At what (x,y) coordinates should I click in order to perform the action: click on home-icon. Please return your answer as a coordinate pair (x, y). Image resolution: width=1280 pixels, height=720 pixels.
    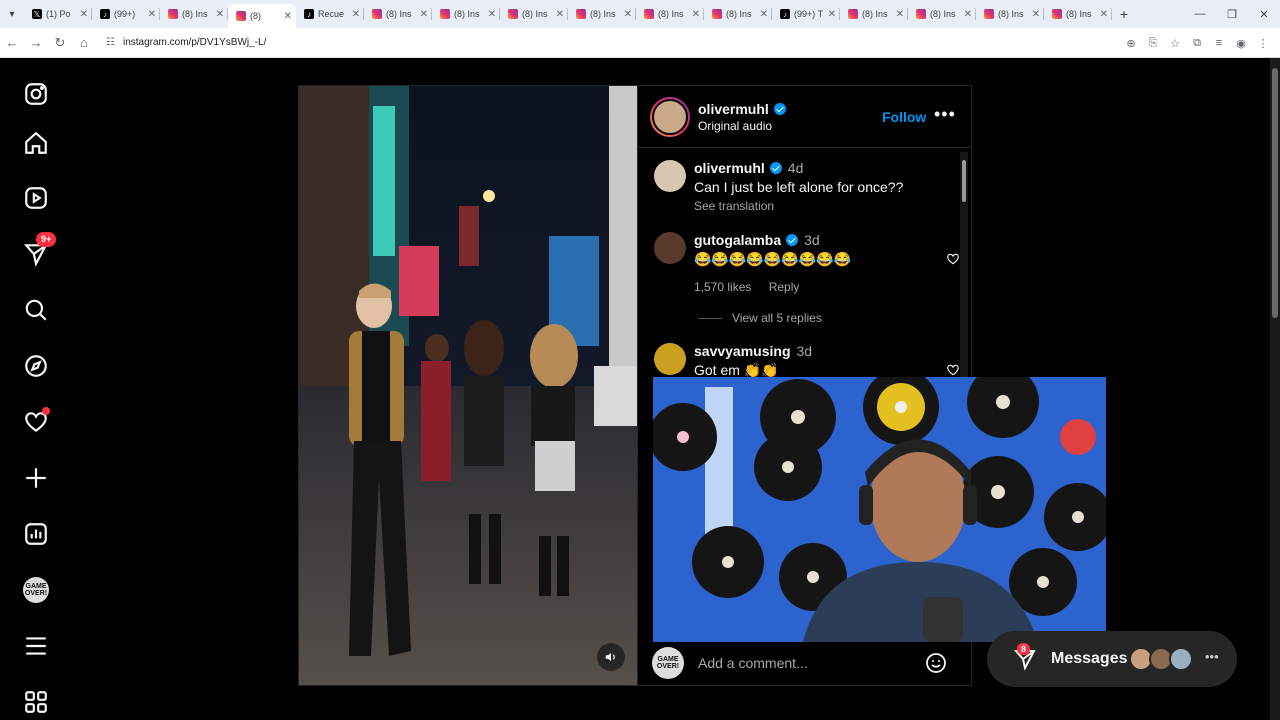
    Looking at the image, I should click on (36, 143).